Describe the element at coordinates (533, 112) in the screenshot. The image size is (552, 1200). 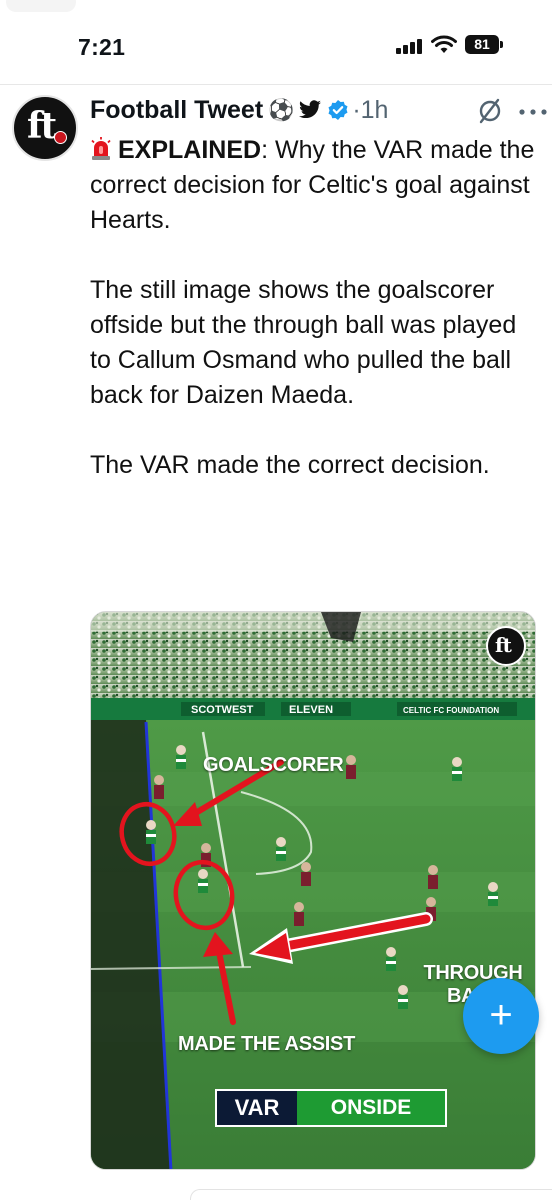
I see `more-icon` at that location.